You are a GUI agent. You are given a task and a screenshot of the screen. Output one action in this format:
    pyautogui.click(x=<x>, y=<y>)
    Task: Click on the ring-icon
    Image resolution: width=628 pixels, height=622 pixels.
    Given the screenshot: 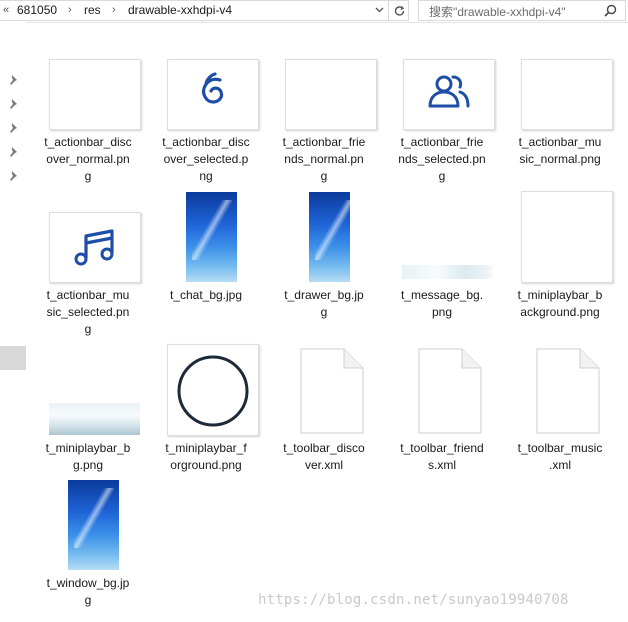 What is the action you would take?
    pyautogui.click(x=213, y=391)
    